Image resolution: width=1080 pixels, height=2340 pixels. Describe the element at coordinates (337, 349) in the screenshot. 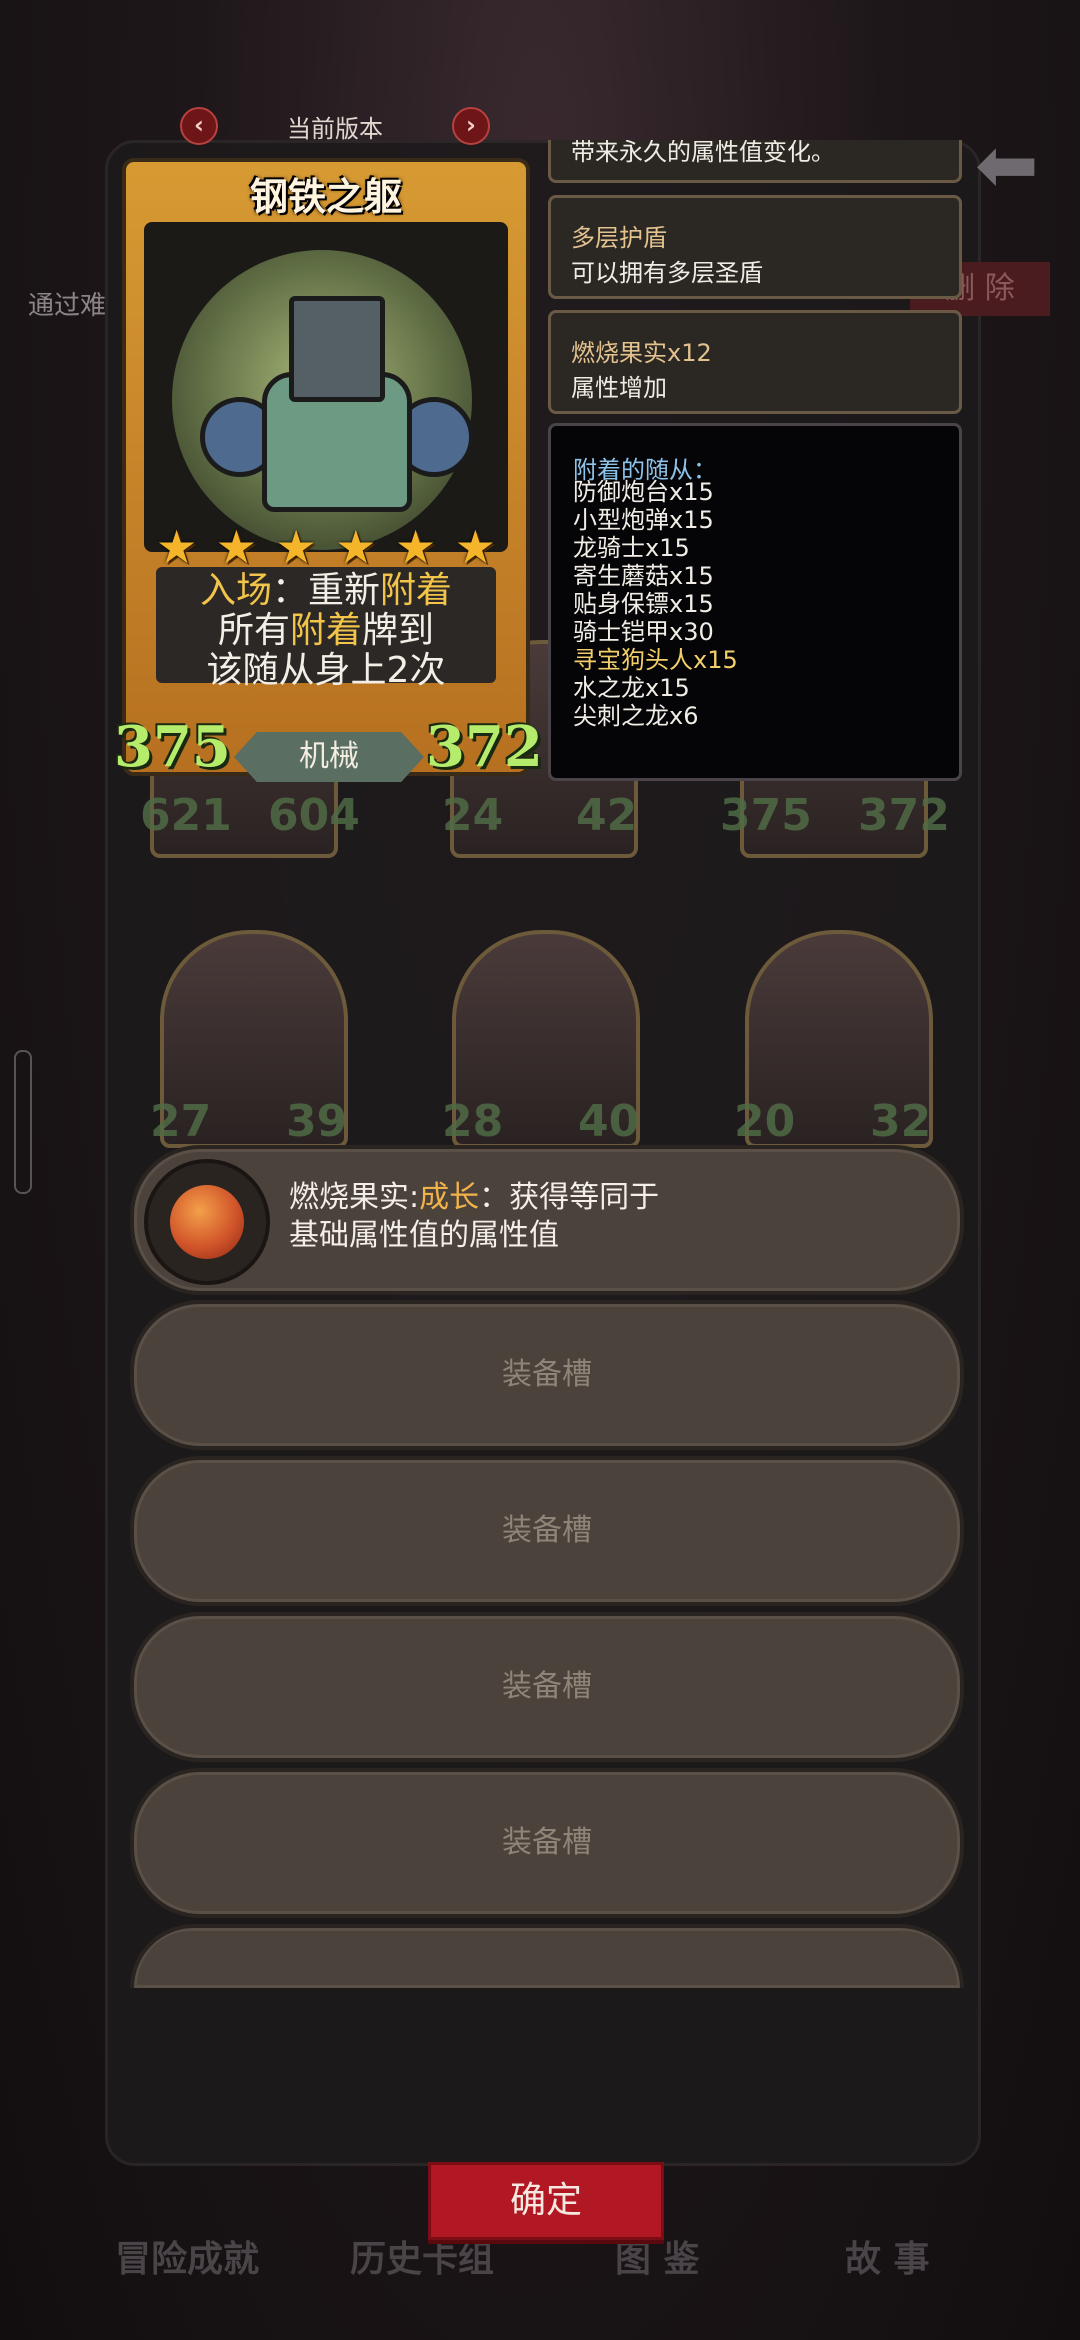

I see `robot-head` at that location.